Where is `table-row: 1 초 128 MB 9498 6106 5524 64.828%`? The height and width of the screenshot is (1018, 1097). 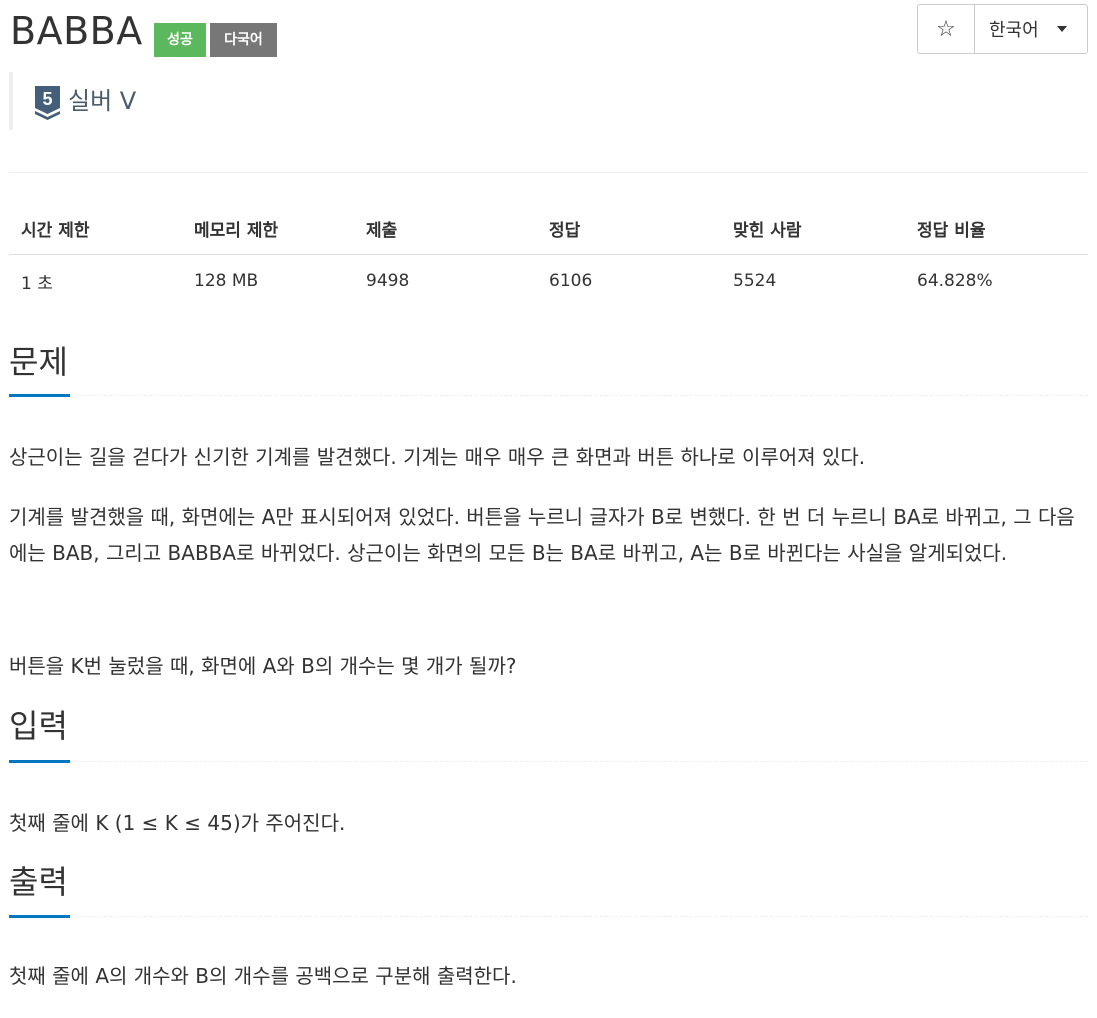 table-row: 1 초 128 MB 9498 6106 5524 64.828% is located at coordinates (548, 281).